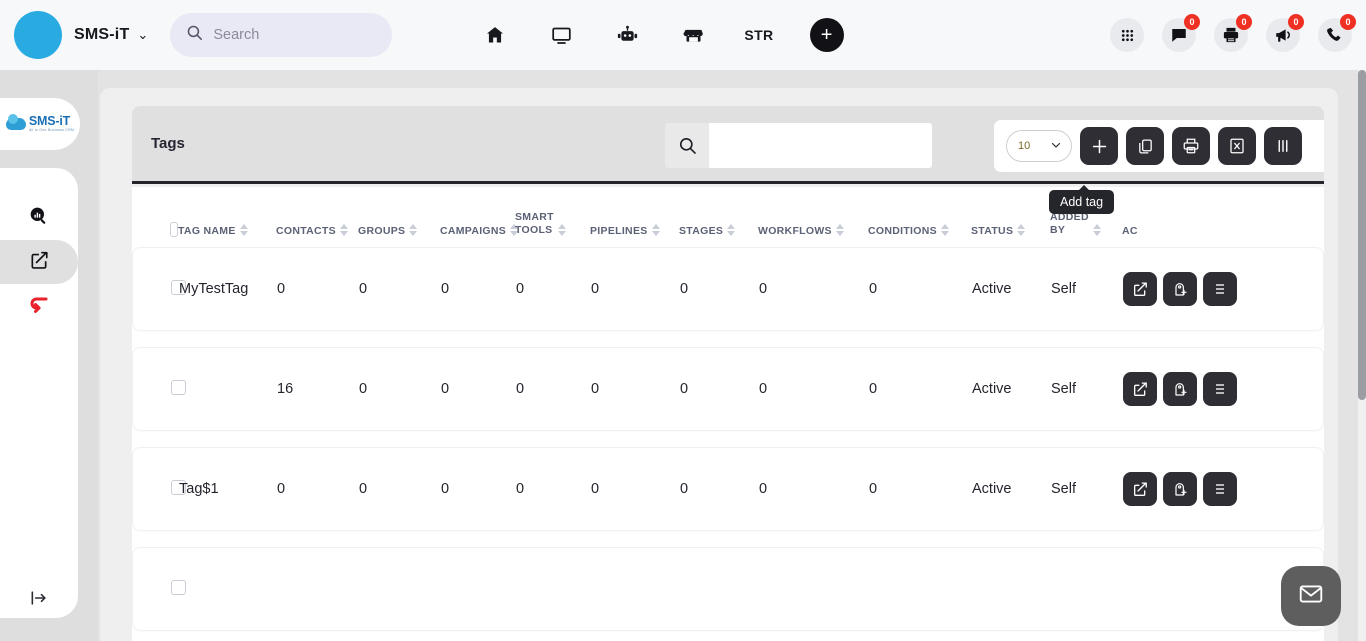 The image size is (1366, 641). Describe the element at coordinates (142, 35) in the screenshot. I see `chevron-down-icon: ⌄` at that location.